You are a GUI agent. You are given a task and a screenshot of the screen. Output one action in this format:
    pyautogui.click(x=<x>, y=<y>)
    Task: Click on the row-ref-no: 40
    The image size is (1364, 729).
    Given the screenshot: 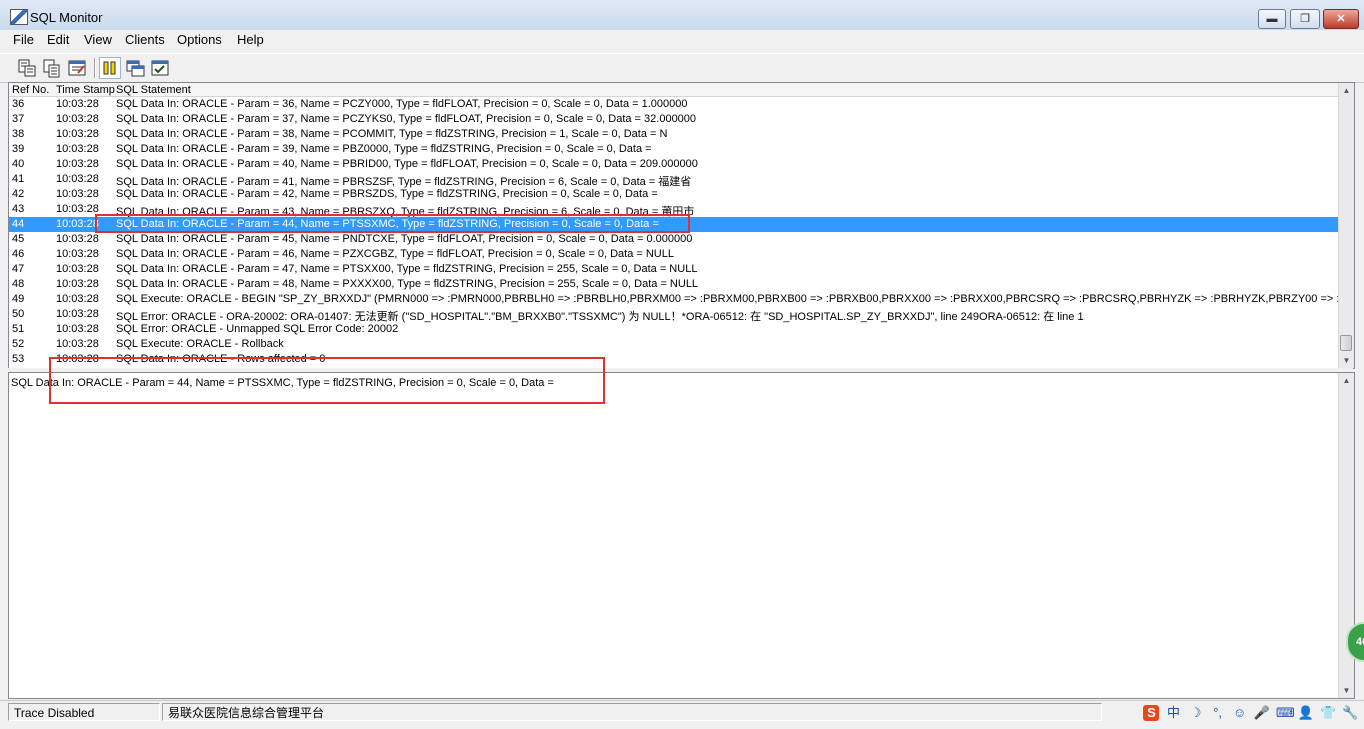 What is the action you would take?
    pyautogui.click(x=18, y=164)
    